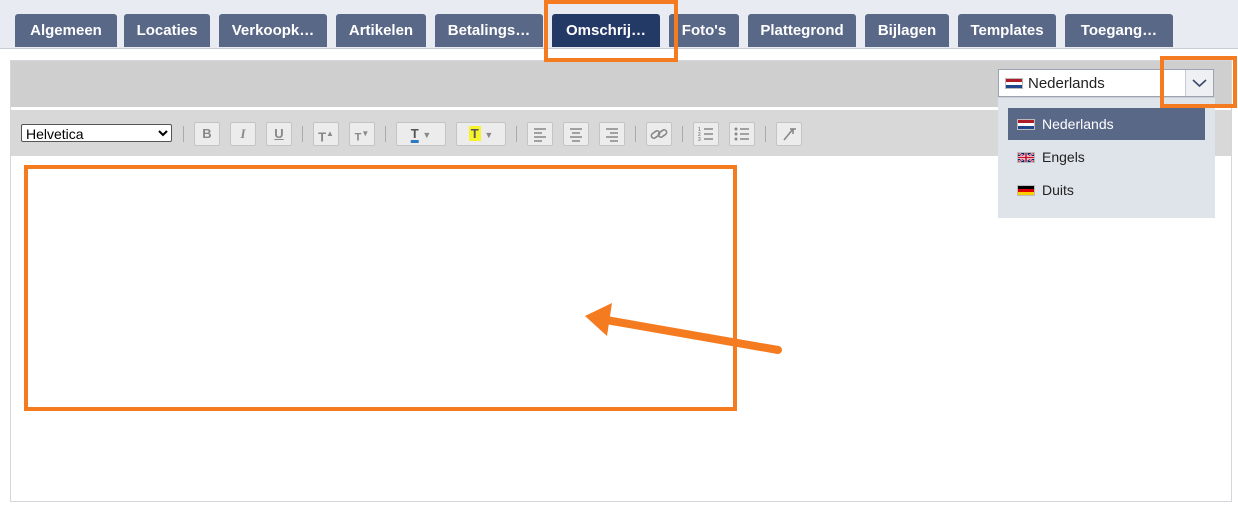  I want to click on language-option-engels: Engels, so click(1106, 157).